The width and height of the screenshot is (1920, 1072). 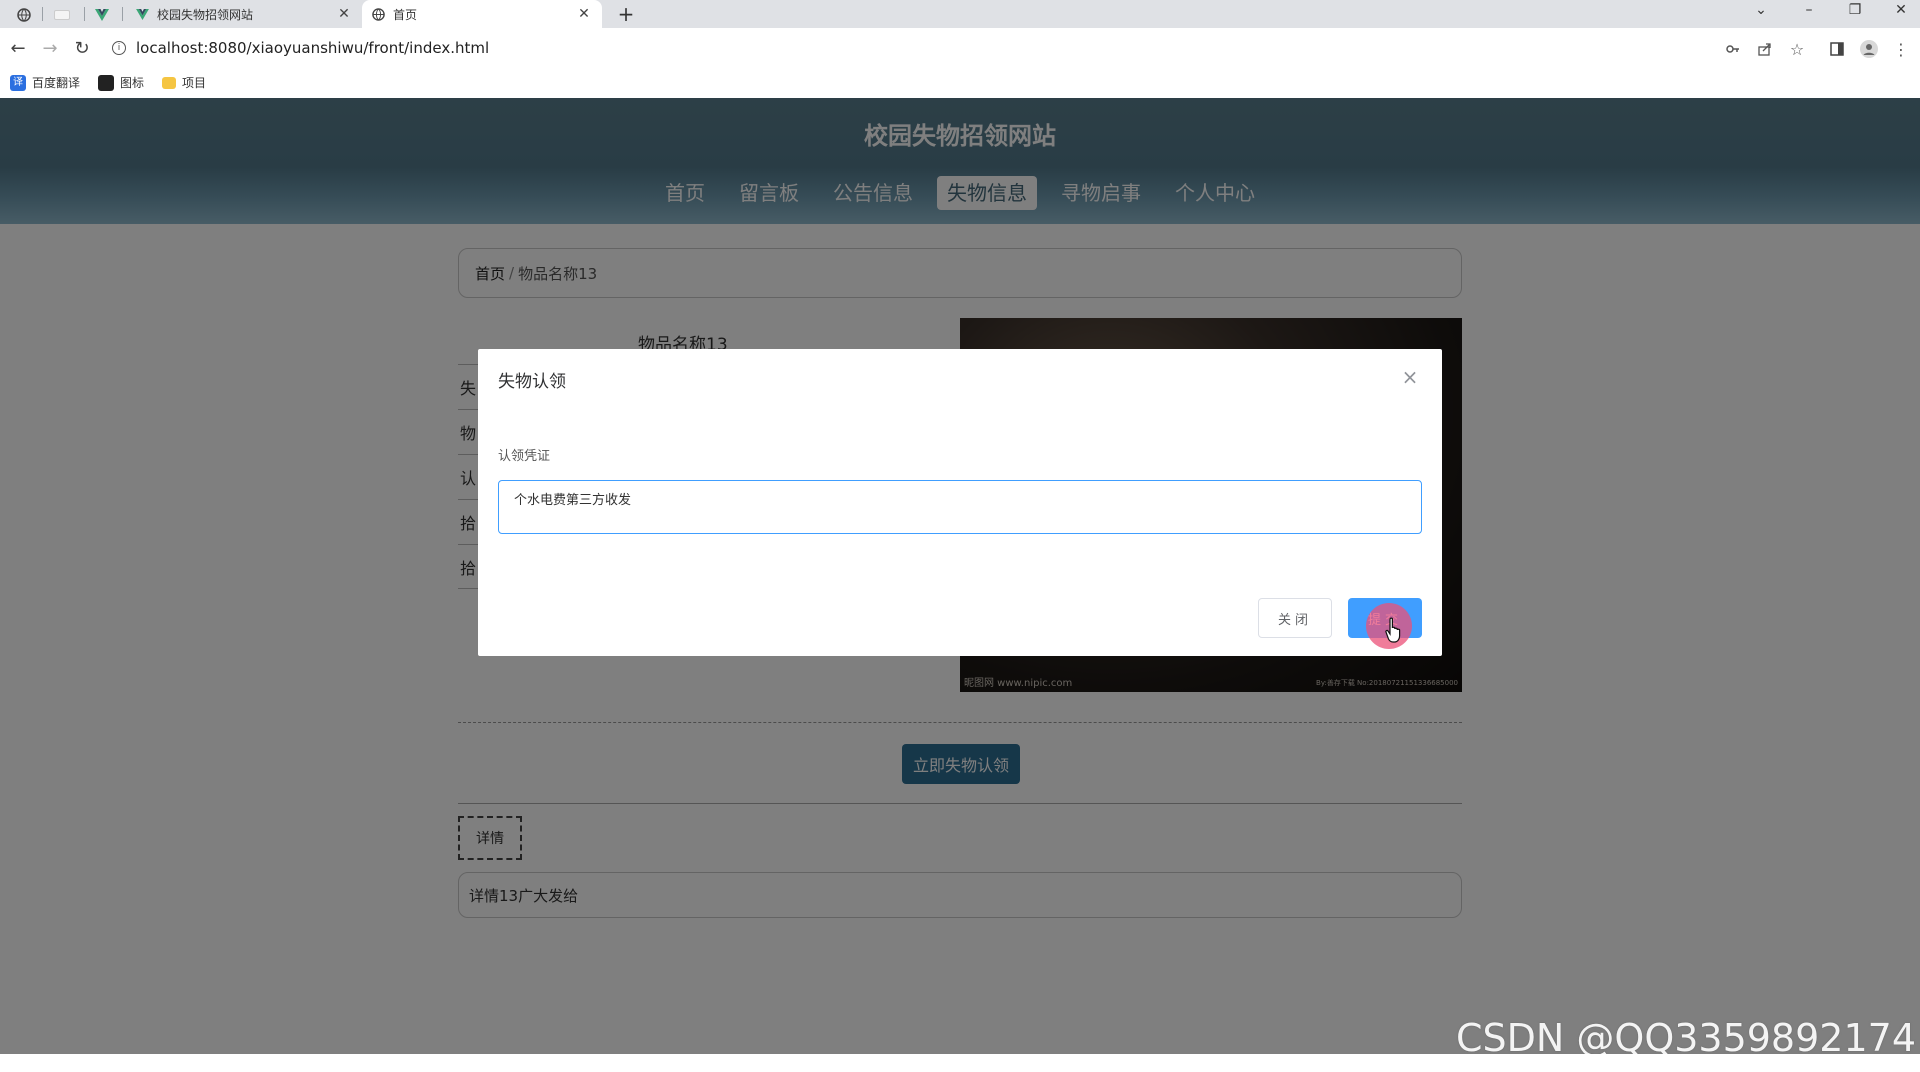 I want to click on sidebar-icon, so click(x=1837, y=49).